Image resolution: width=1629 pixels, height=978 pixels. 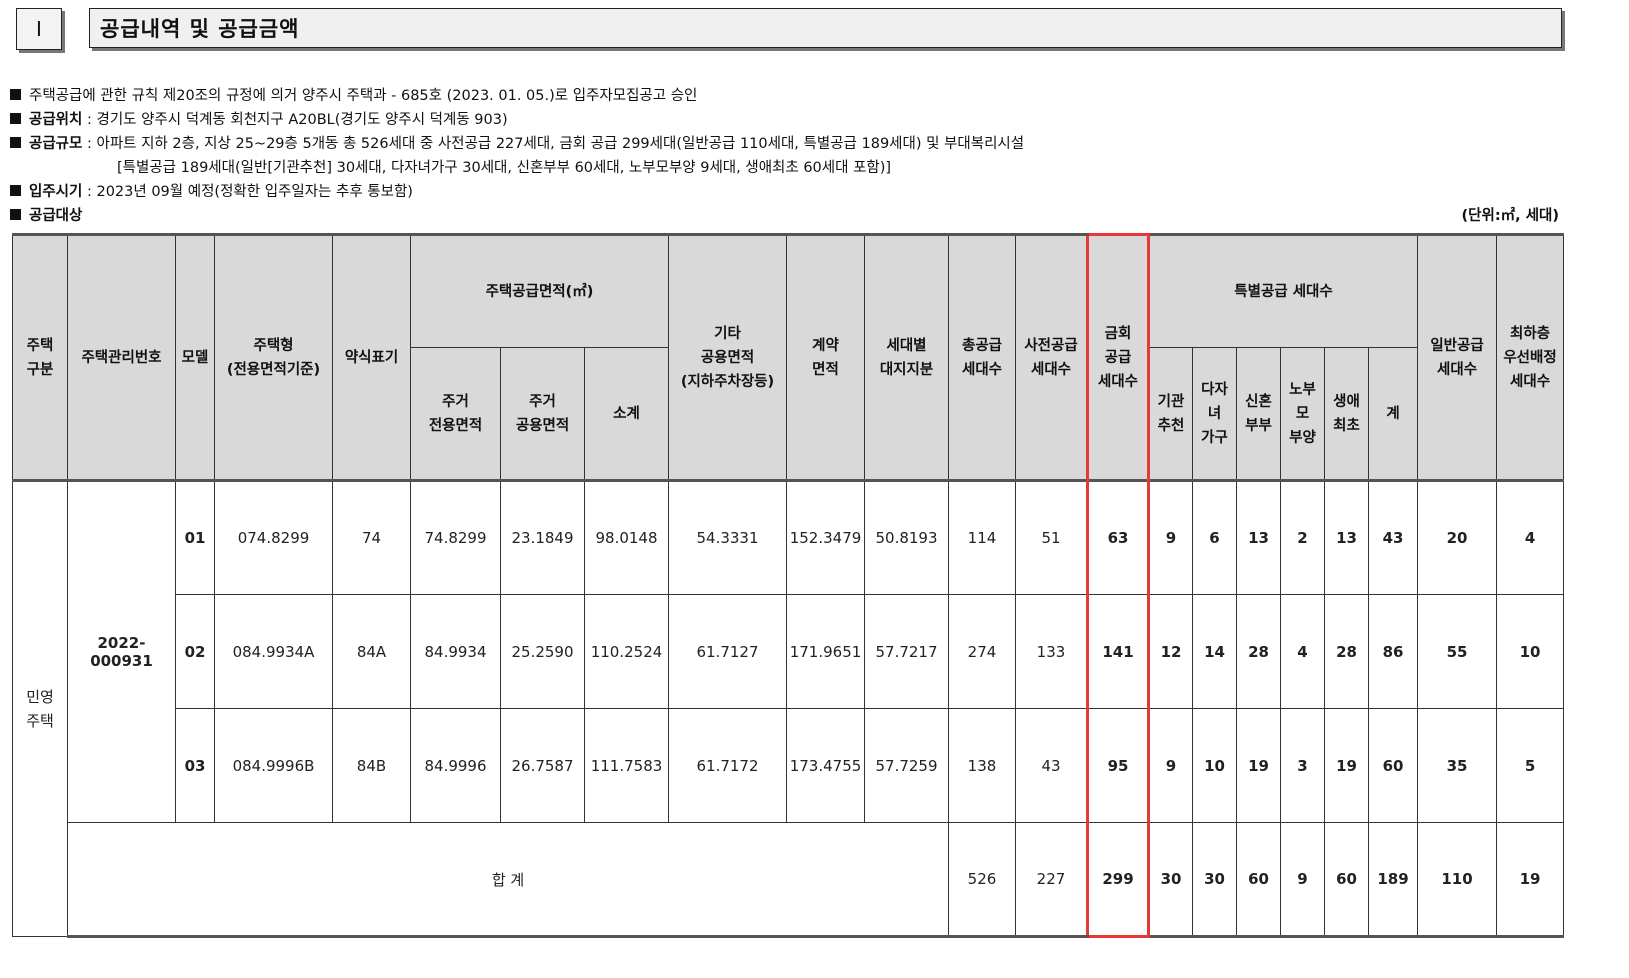 What do you see at coordinates (1302, 765) in the screenshot?
I see `elderly-cell: 3` at bounding box center [1302, 765].